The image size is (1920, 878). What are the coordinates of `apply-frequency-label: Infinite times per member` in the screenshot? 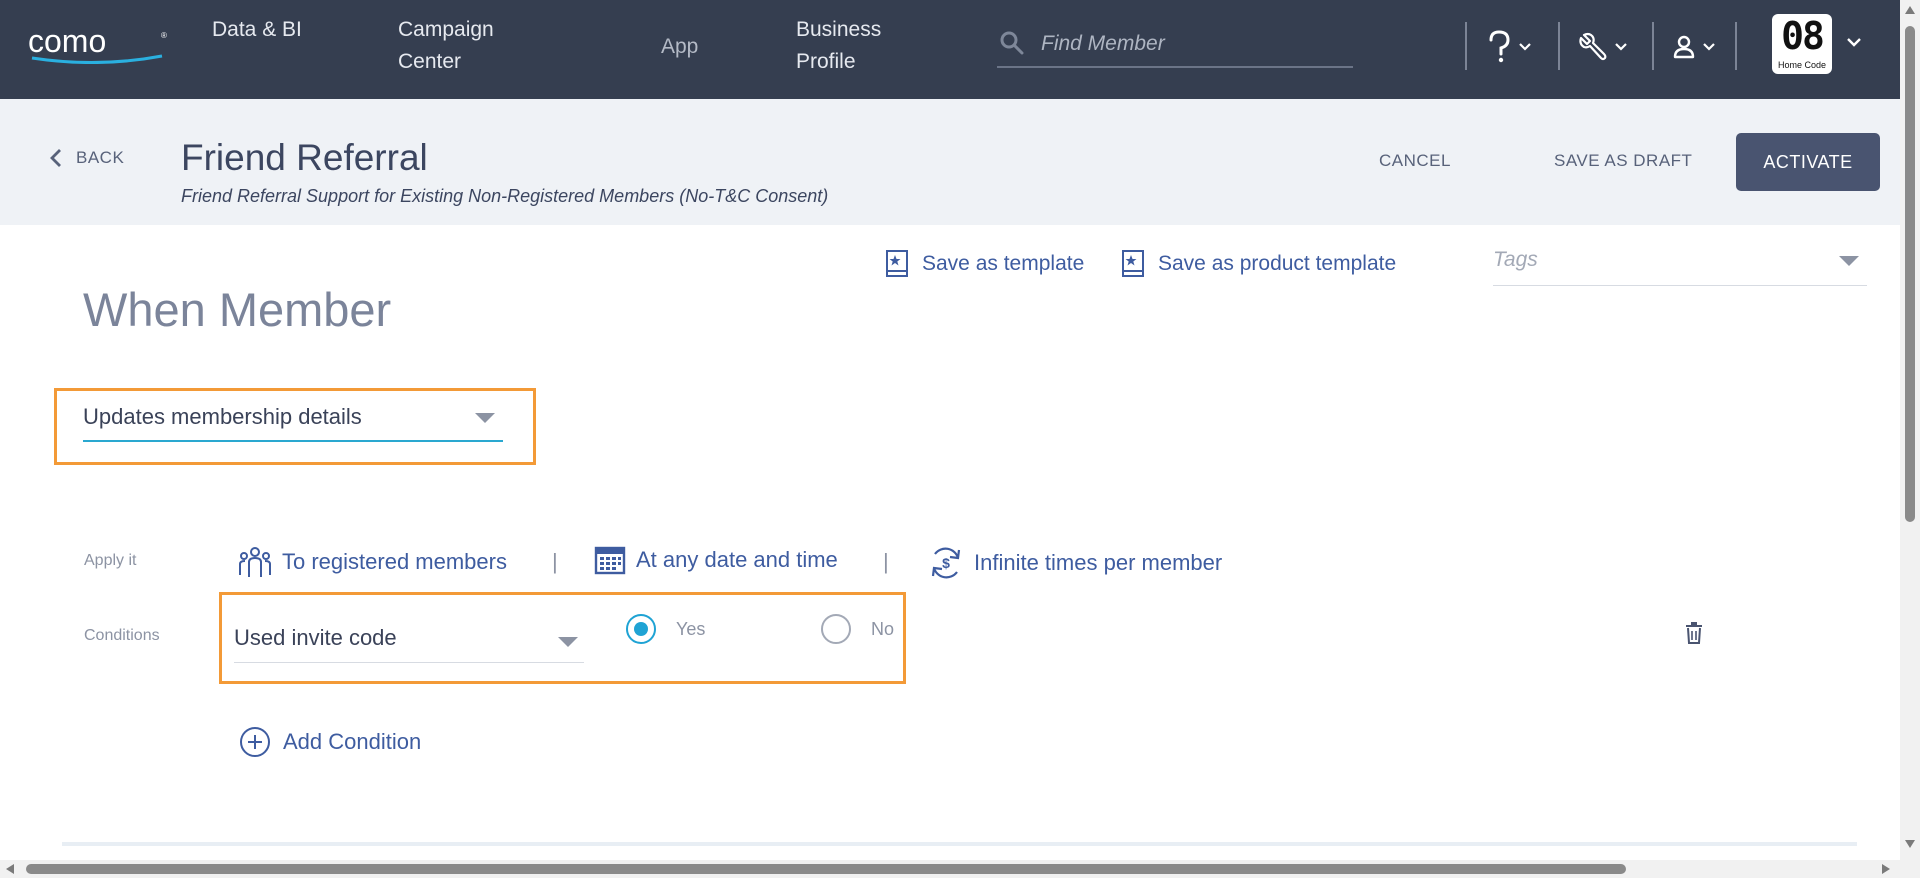 It's located at (1098, 562).